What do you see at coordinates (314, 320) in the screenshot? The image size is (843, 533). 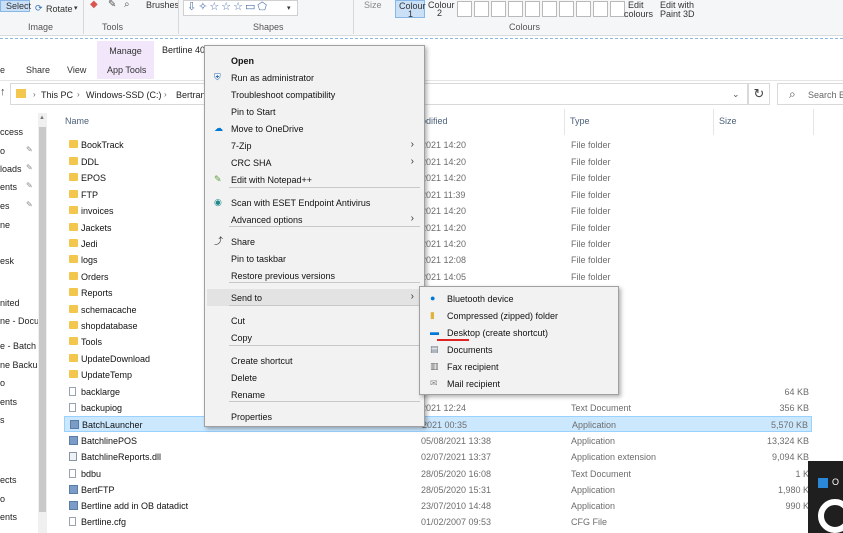 I see `menu-item: Cut` at bounding box center [314, 320].